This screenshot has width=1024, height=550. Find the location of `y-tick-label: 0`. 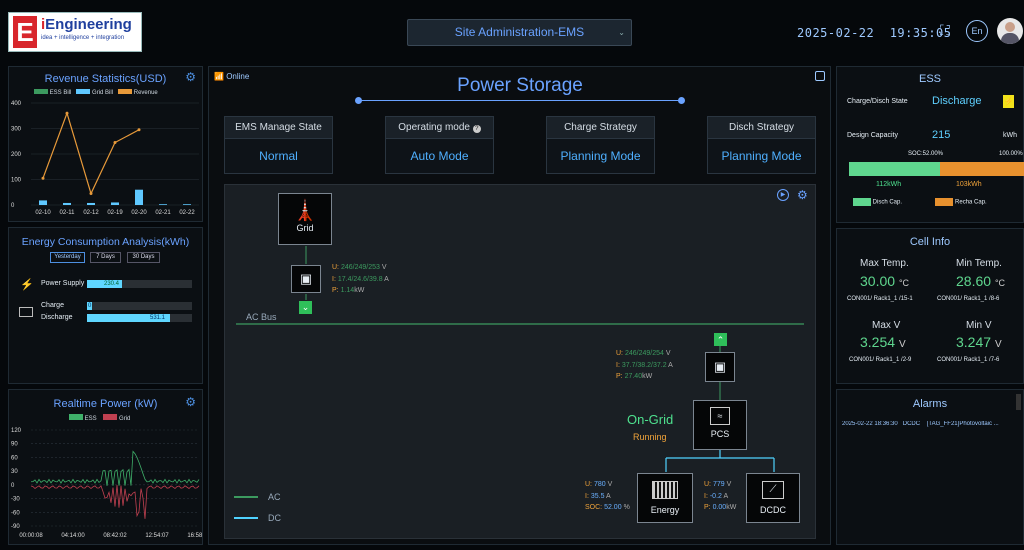

y-tick-label: 0 is located at coordinates (13, 206).